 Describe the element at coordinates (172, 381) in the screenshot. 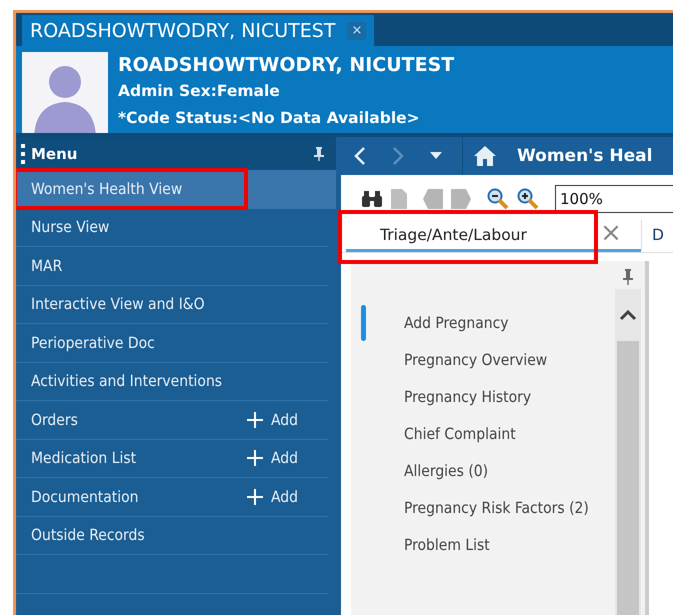

I see `menu-item: Activities and Interventions` at that location.